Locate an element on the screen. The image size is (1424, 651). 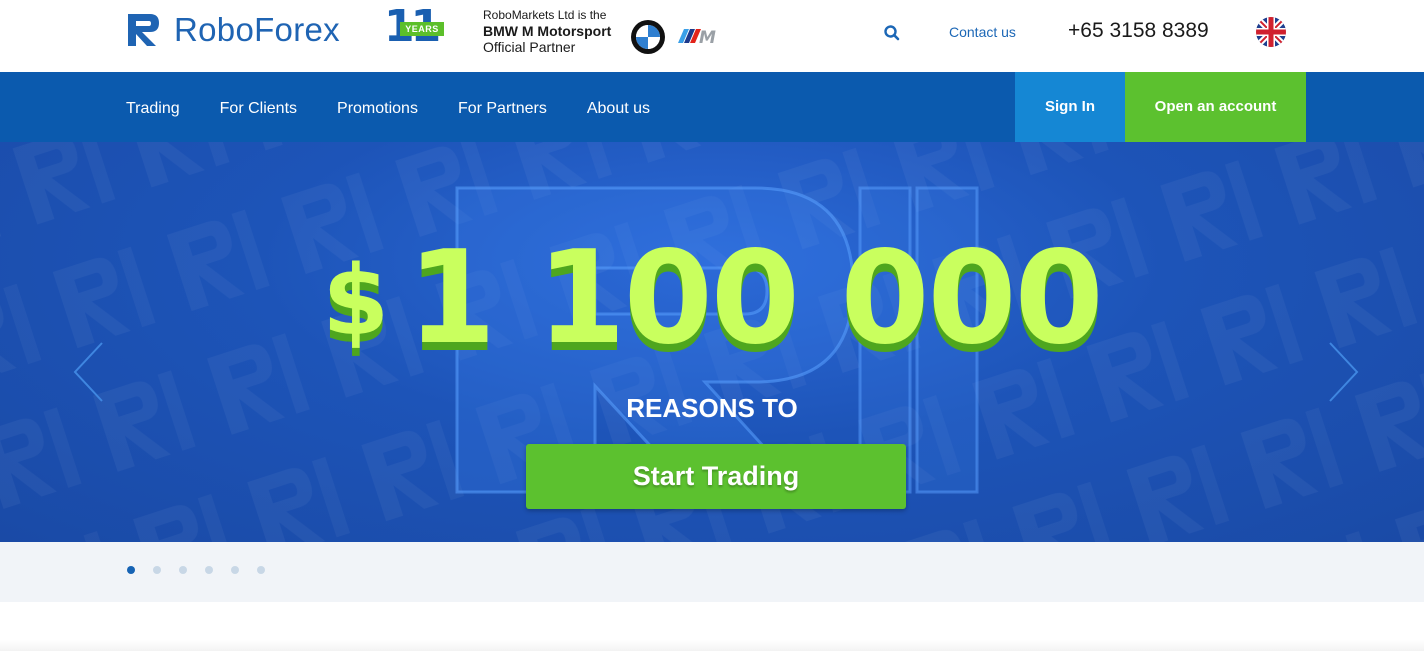
nav-item-about-us: About us is located at coordinates (618, 107).